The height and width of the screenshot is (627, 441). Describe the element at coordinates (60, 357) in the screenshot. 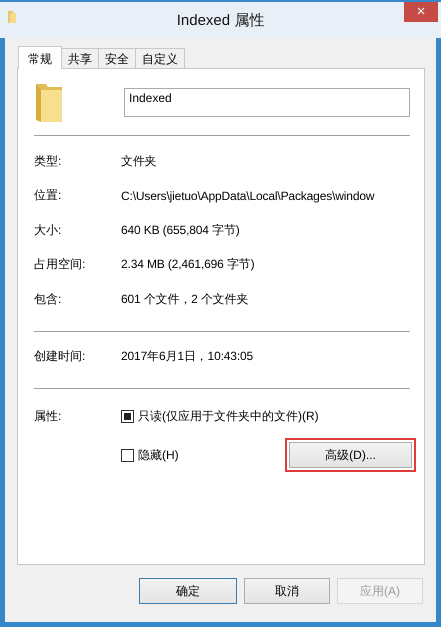

I see `field-label: 创建时间:` at that location.